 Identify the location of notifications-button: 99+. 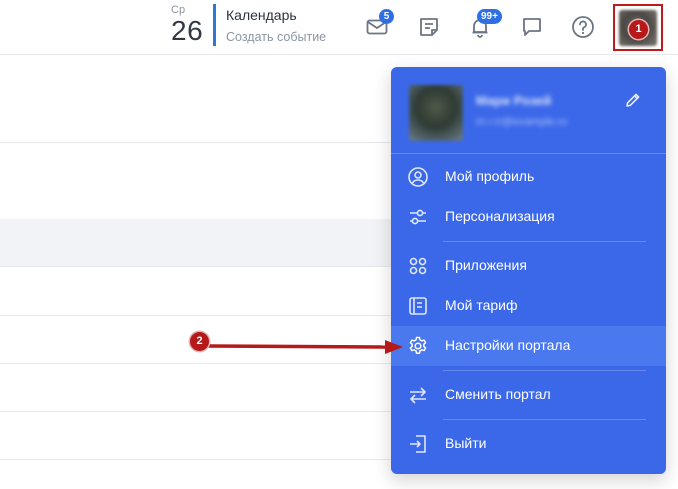
(484, 24).